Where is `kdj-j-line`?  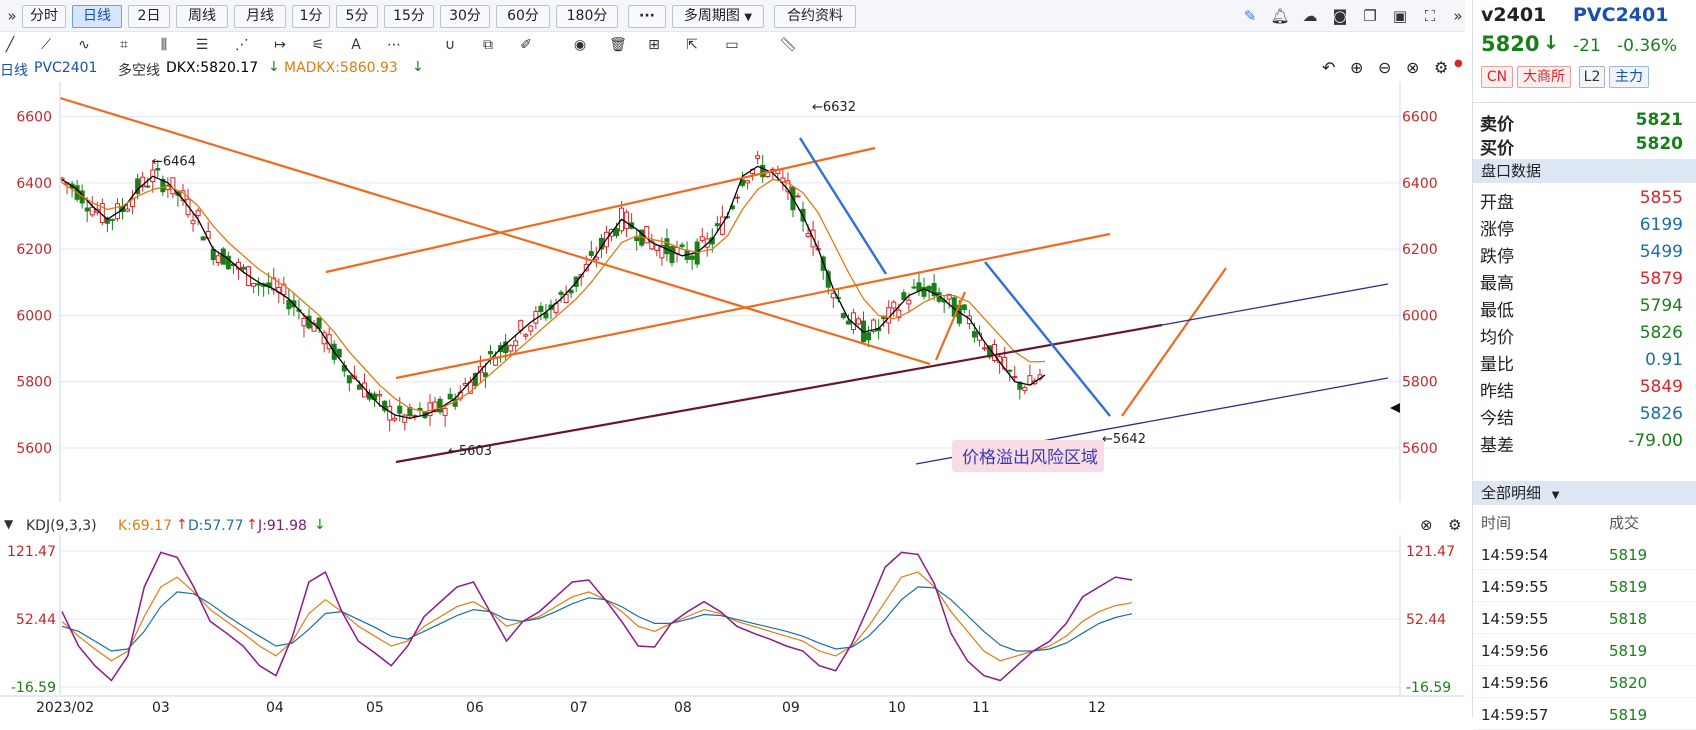 kdj-j-line is located at coordinates (597, 616).